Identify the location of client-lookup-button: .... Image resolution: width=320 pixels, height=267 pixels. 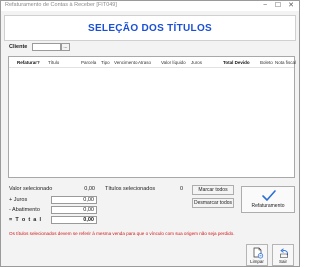
(65, 47).